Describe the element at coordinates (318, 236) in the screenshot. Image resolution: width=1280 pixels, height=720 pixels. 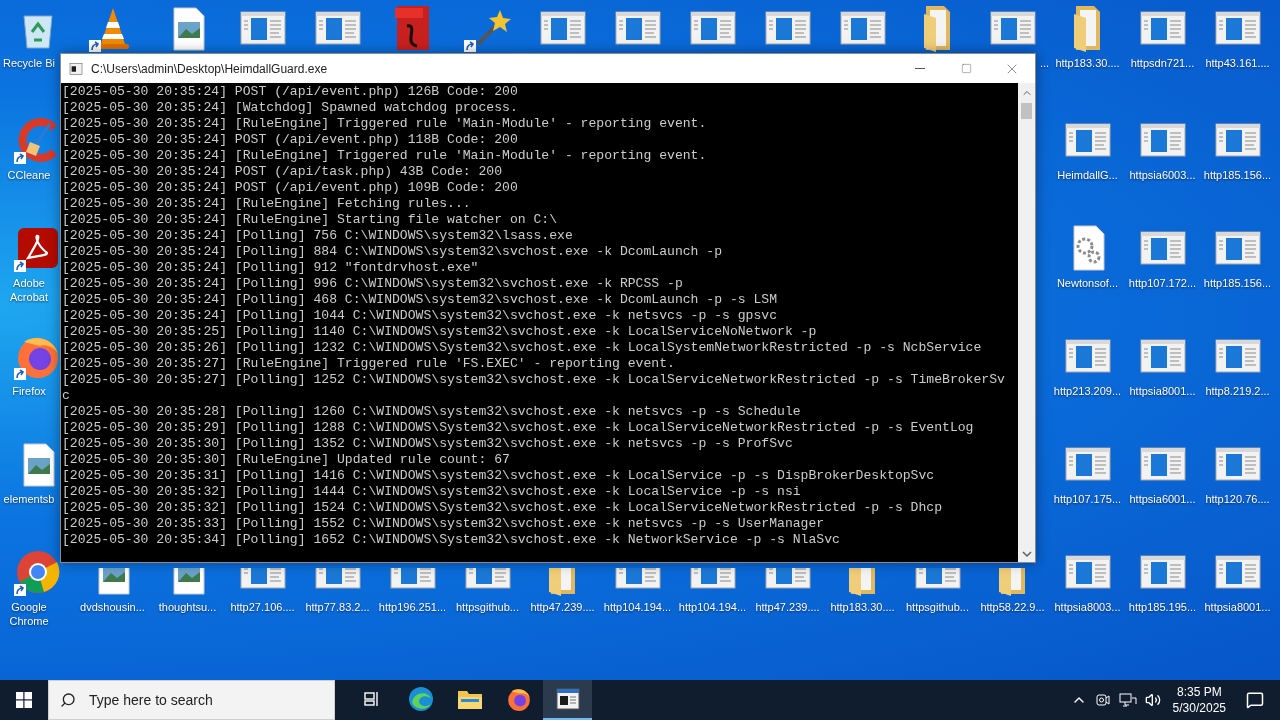
I see `console-line: [2025-05-30 20:35:24] [Polling] 756 C:\WINDOWS\system32\lsass.exe` at that location.